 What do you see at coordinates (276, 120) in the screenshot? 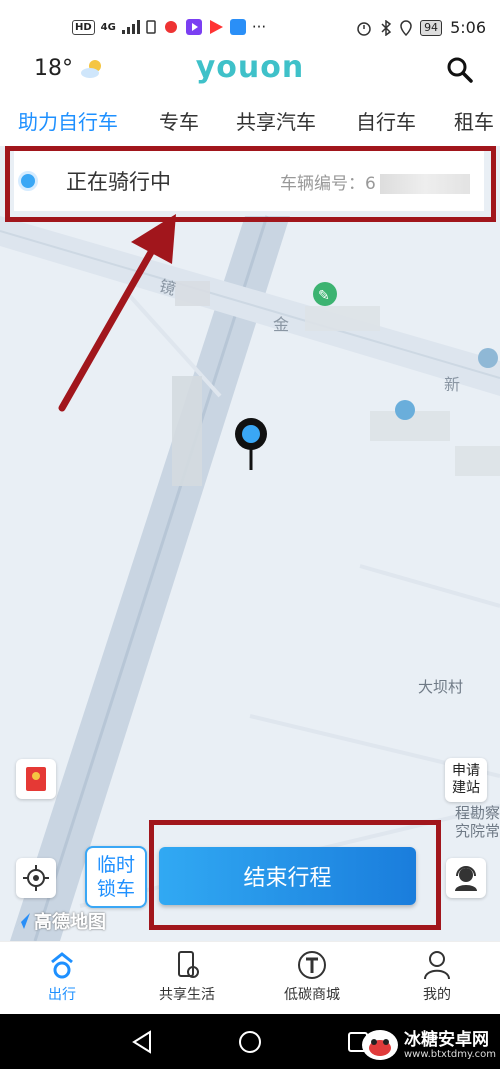
I see `tab-shared-car: 共享汽车` at bounding box center [276, 120].